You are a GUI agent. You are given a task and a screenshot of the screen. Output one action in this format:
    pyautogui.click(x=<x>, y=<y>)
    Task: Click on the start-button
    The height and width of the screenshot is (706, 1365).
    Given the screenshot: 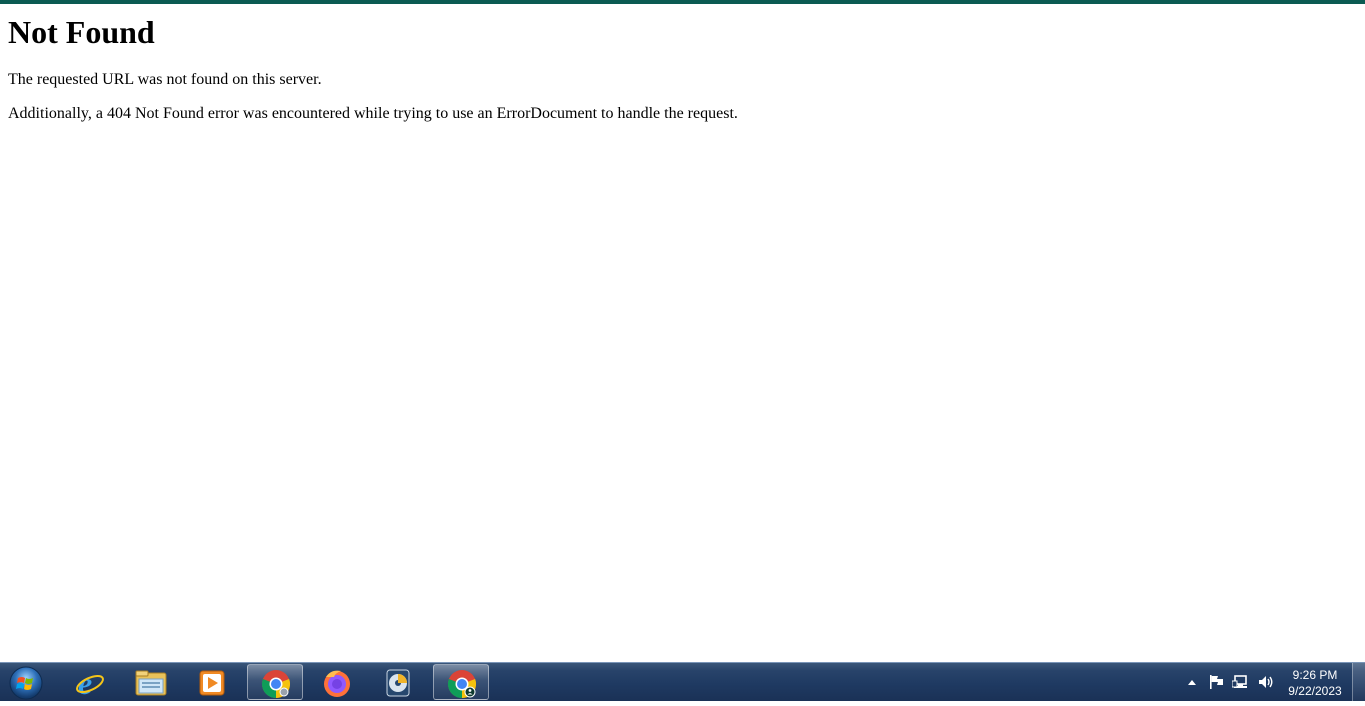 What is the action you would take?
    pyautogui.click(x=26, y=682)
    